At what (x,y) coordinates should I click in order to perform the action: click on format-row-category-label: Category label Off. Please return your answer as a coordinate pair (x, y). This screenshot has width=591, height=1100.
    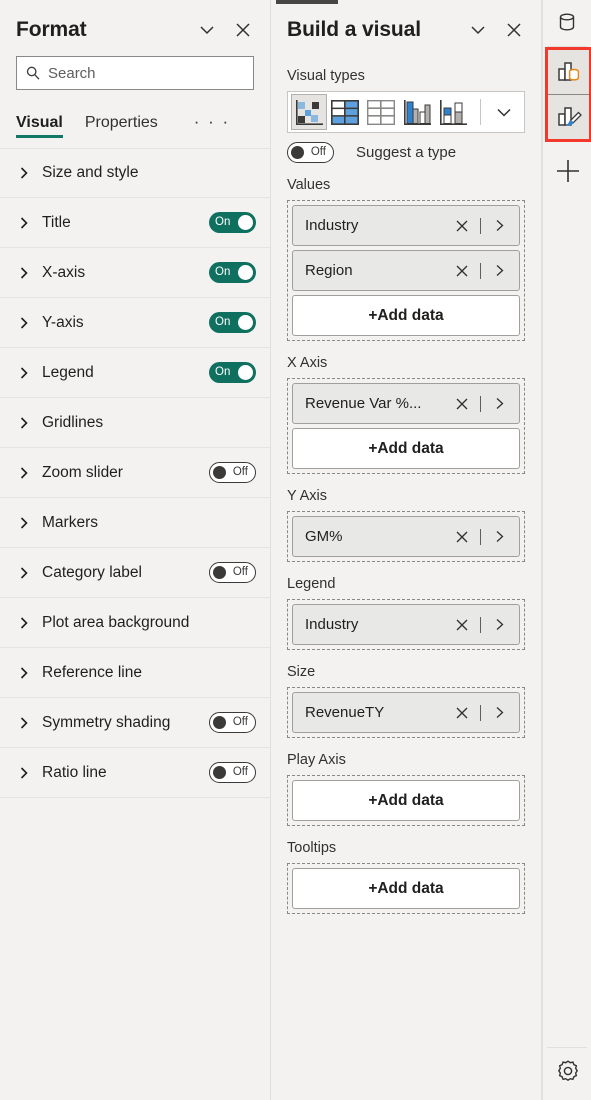
    Looking at the image, I should click on (135, 573).